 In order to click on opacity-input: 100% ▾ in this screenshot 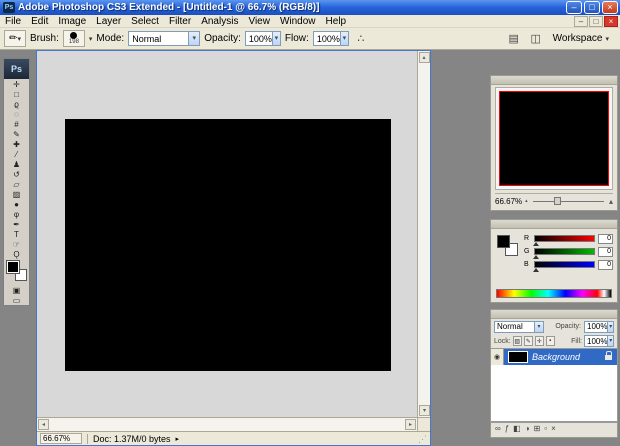, I will do `click(262, 38)`.